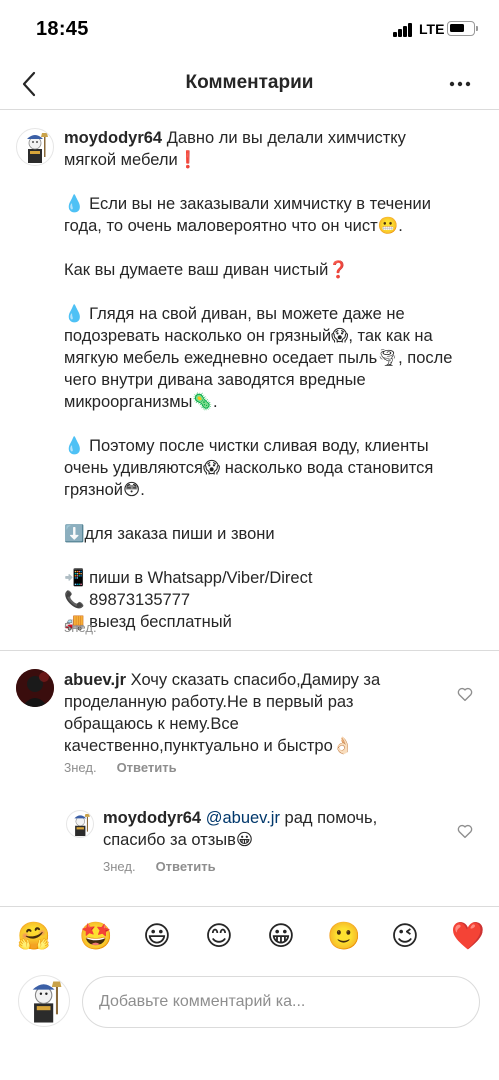 Image resolution: width=499 pixels, height=1080 pixels. I want to click on caption-line: 📲 пиши в Whatsapp/Viber/Direct, so click(188, 578).